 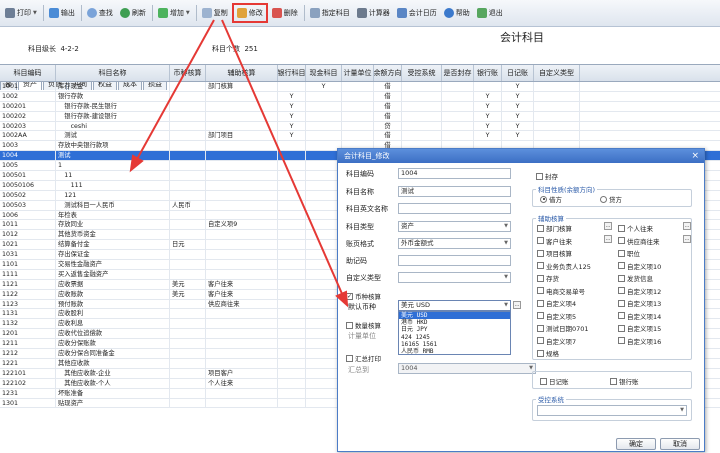 What do you see at coordinates (113, 73) in the screenshot?
I see `column-header: 科目名称` at bounding box center [113, 73].